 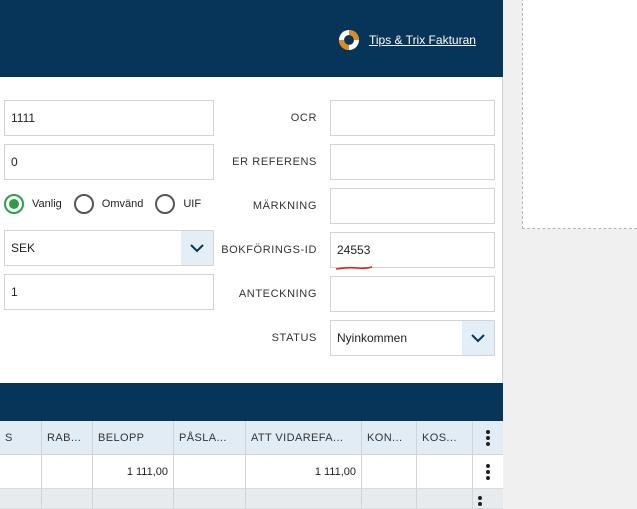 What do you see at coordinates (133, 471) in the screenshot?
I see `table-cell-belopp: 1 111,00` at bounding box center [133, 471].